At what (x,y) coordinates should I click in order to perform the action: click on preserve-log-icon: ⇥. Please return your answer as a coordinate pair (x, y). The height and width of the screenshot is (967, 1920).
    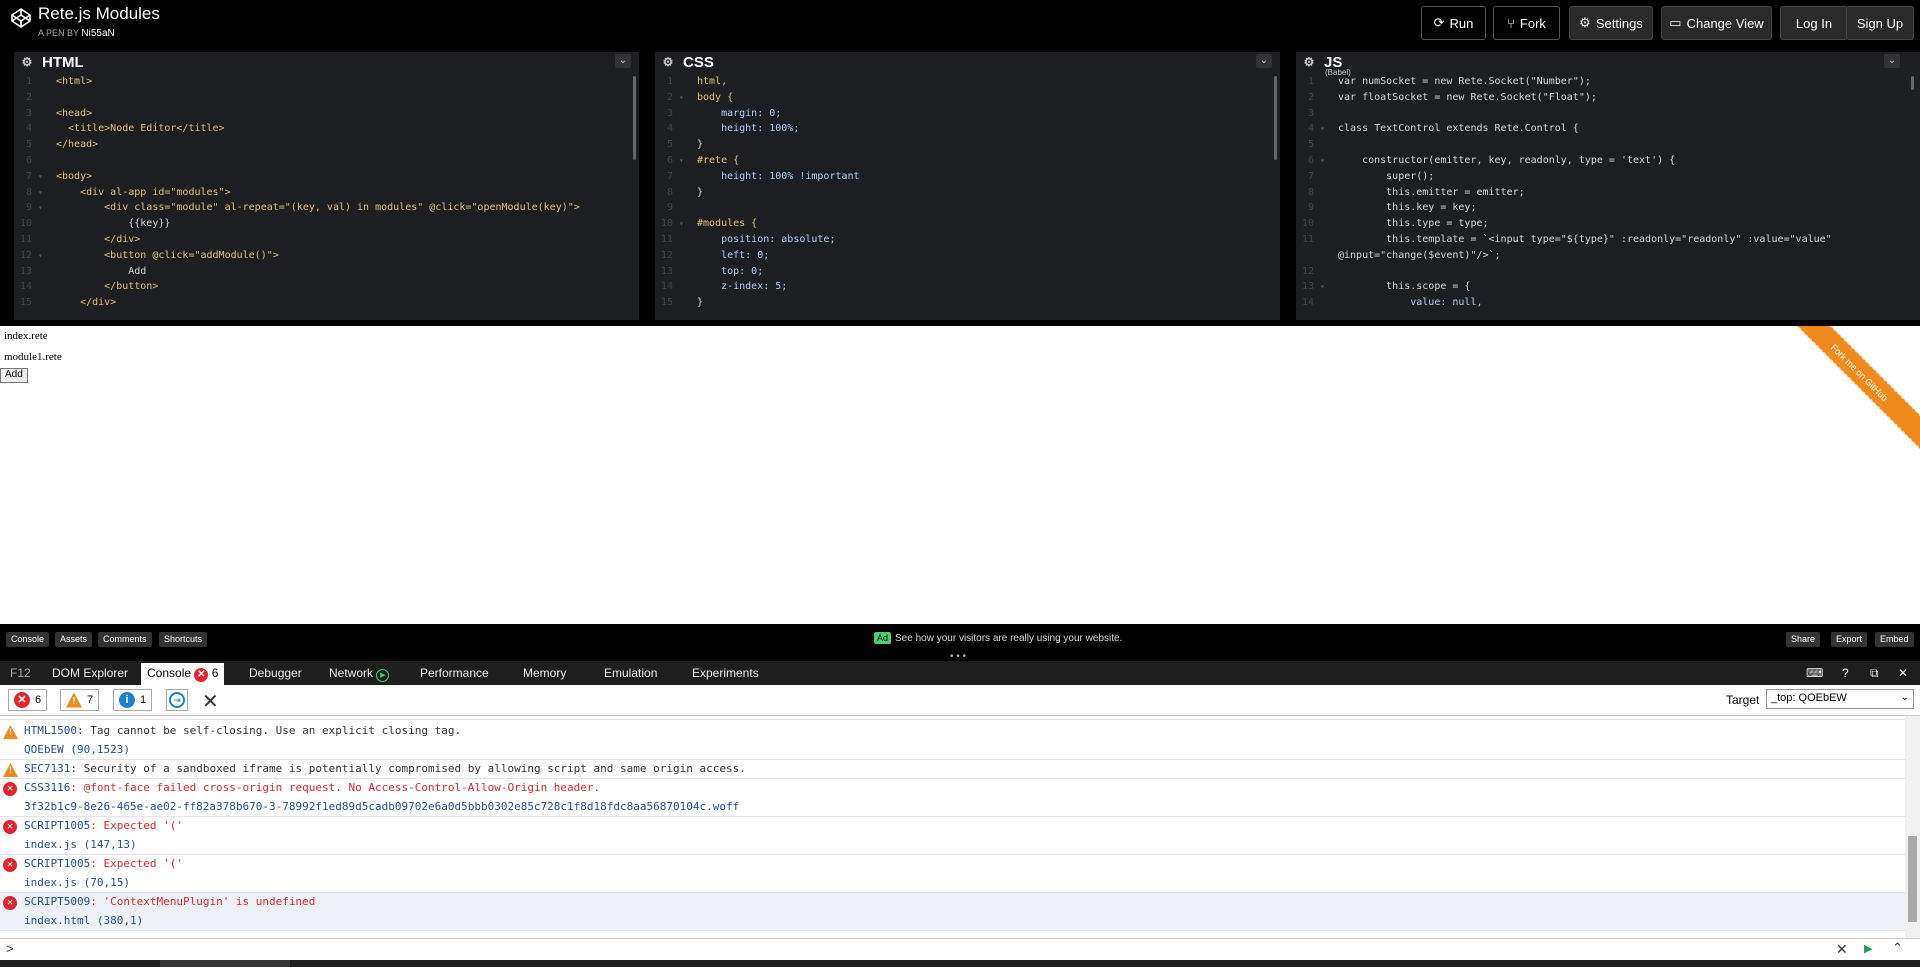
    Looking at the image, I should click on (177, 700).